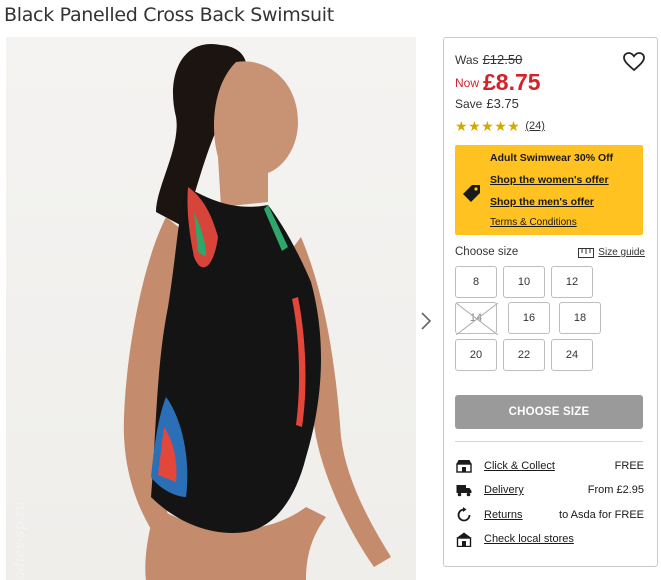 The image size is (661, 580). What do you see at coordinates (629, 466) in the screenshot?
I see `delivery-value: FREE` at bounding box center [629, 466].